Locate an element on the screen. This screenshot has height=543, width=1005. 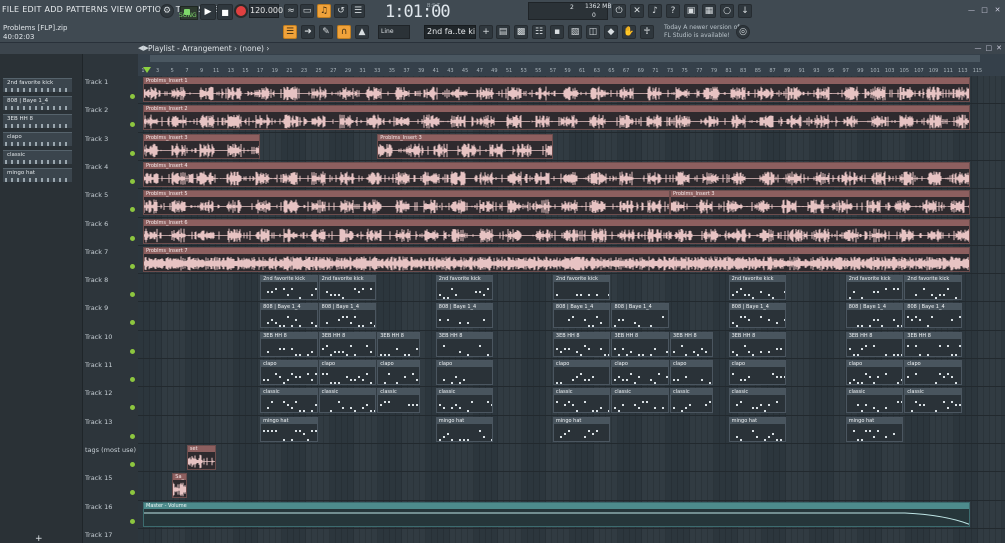
globe-icon: ◎ is located at coordinates (743, 32).